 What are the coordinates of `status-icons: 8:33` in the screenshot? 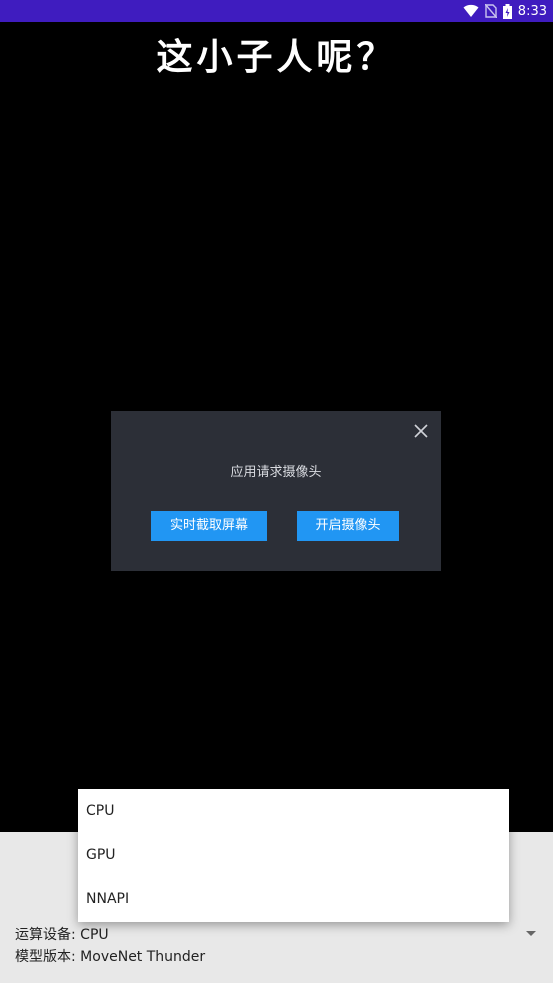 It's located at (505, 11).